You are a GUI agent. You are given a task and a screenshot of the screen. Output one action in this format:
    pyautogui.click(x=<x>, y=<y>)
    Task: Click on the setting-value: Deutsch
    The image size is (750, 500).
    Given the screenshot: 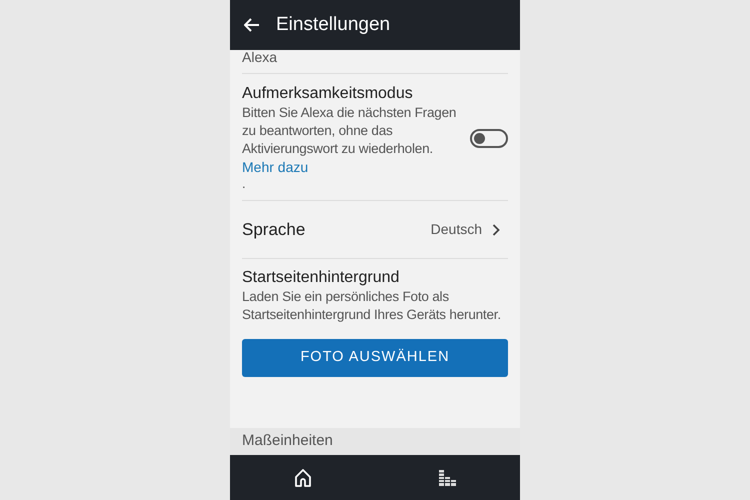 What is the action you would take?
    pyautogui.click(x=456, y=229)
    